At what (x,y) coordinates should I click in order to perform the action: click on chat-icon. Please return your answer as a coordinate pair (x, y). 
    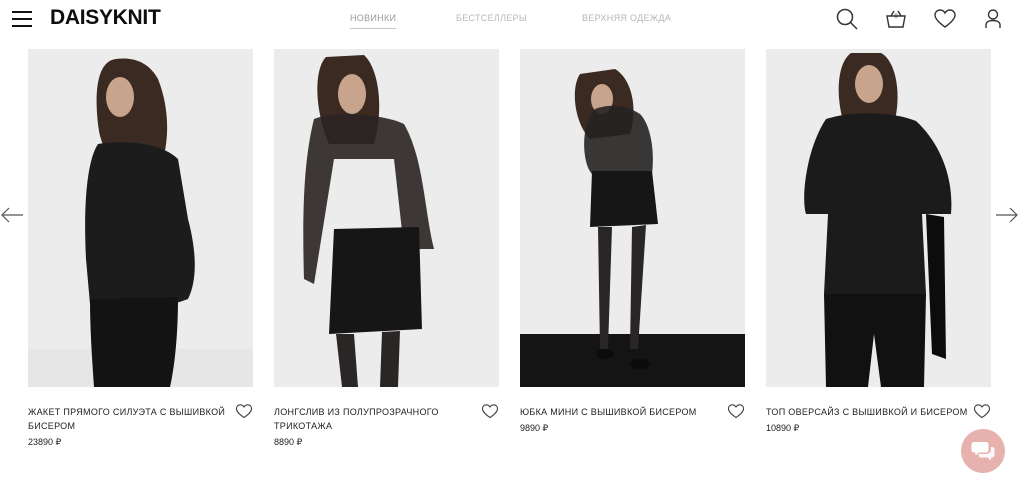
    Looking at the image, I should click on (983, 451).